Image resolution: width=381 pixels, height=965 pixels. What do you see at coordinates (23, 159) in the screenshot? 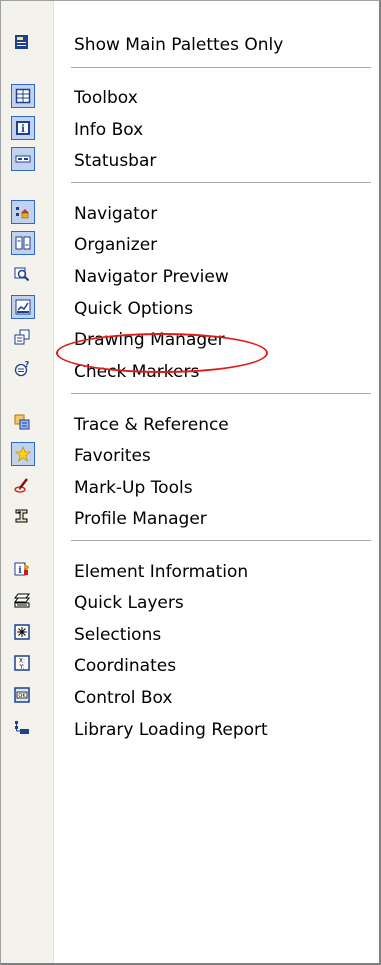
I see `statusbar-icon` at bounding box center [23, 159].